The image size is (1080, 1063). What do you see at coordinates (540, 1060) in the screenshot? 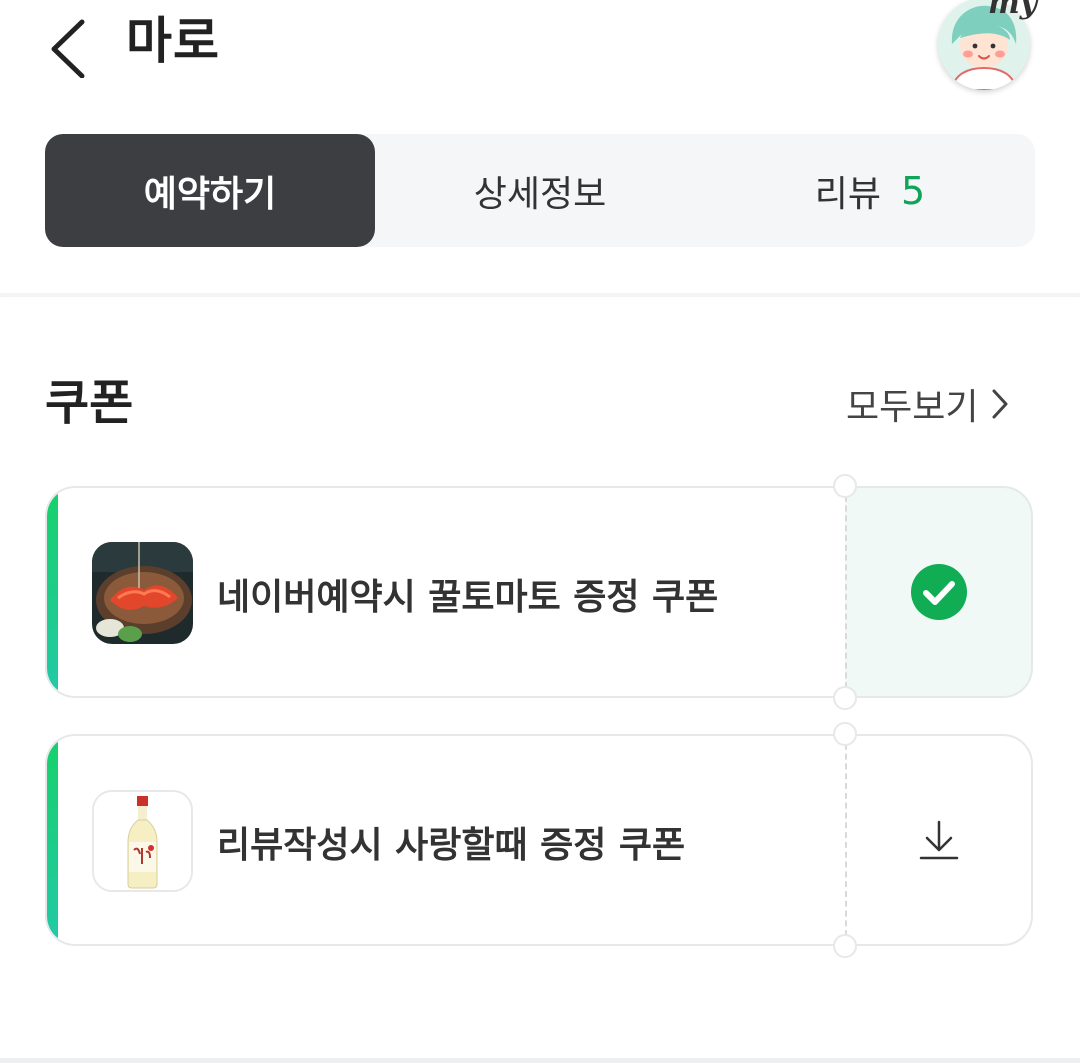
I see `bottom-divider` at bounding box center [540, 1060].